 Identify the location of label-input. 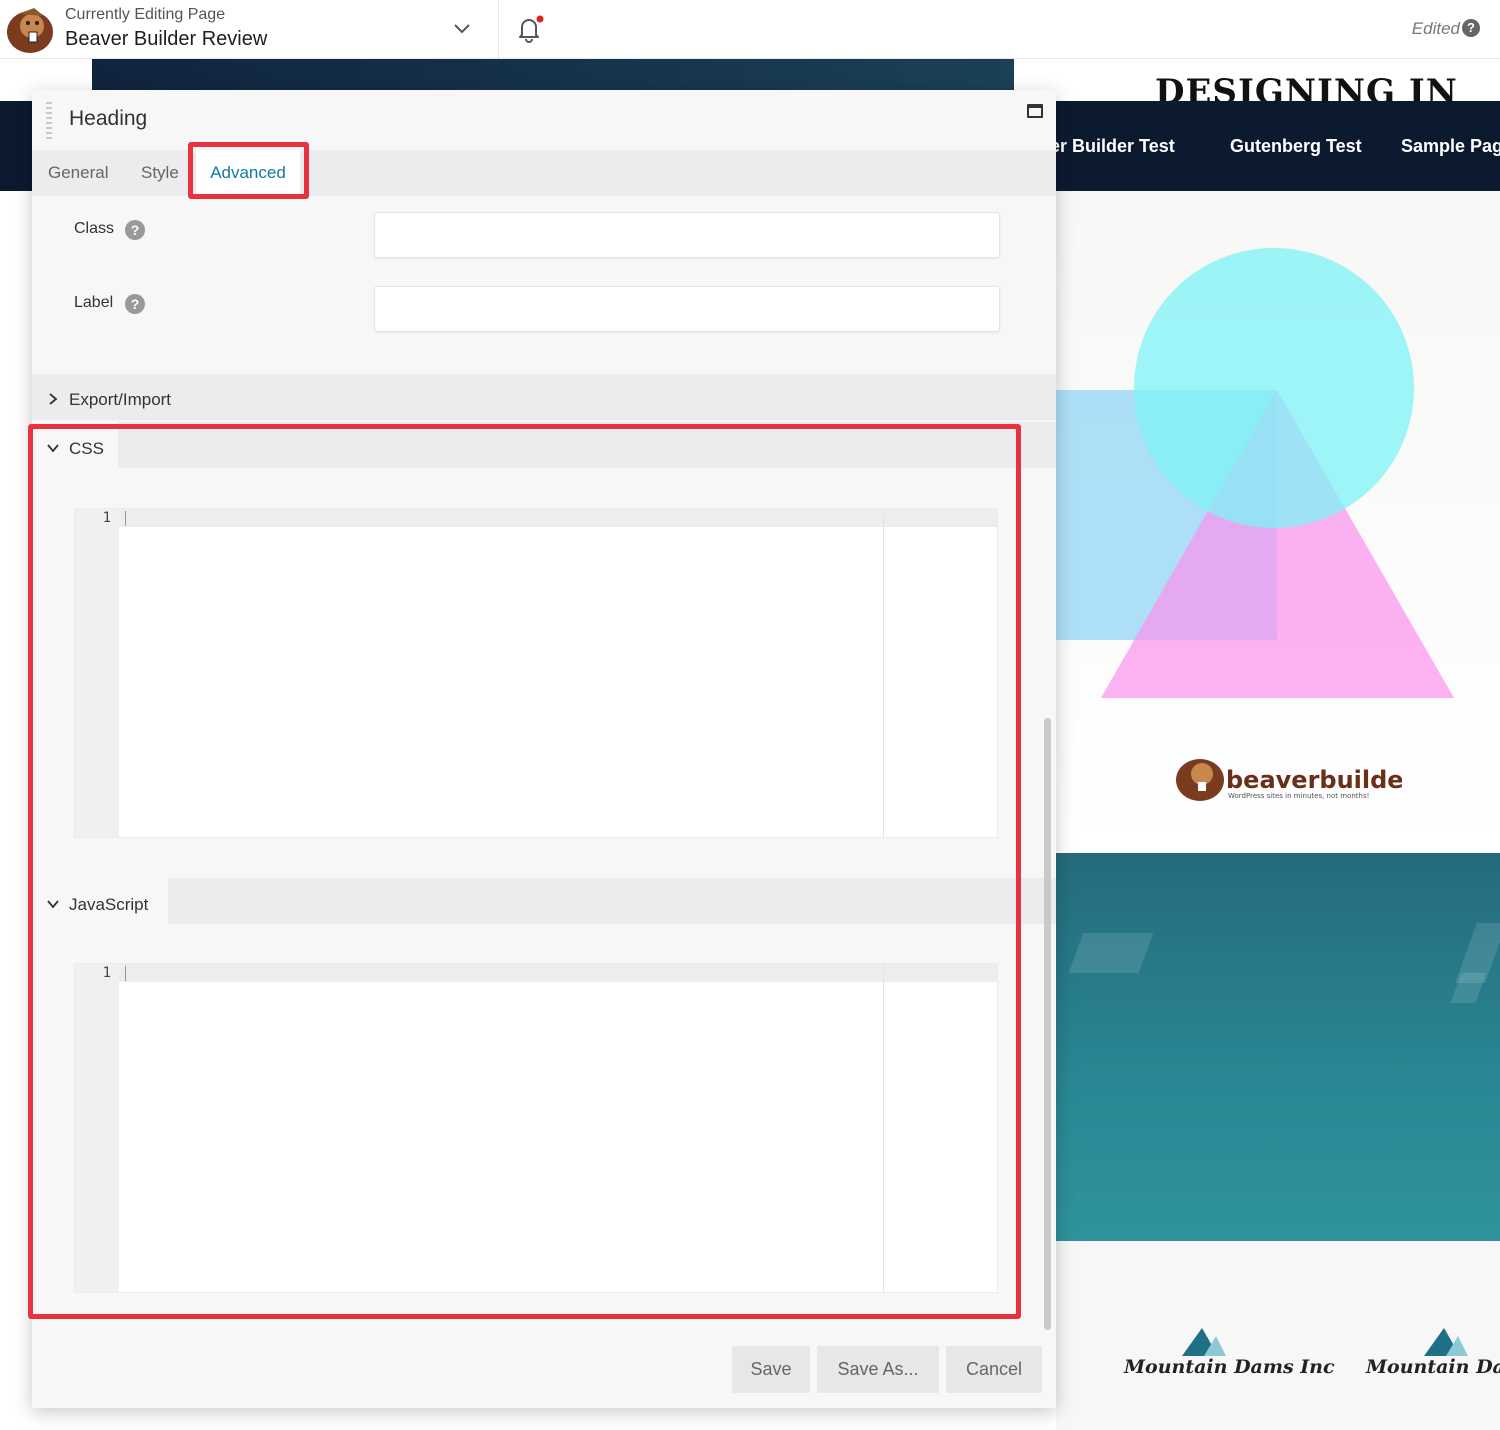
(687, 309).